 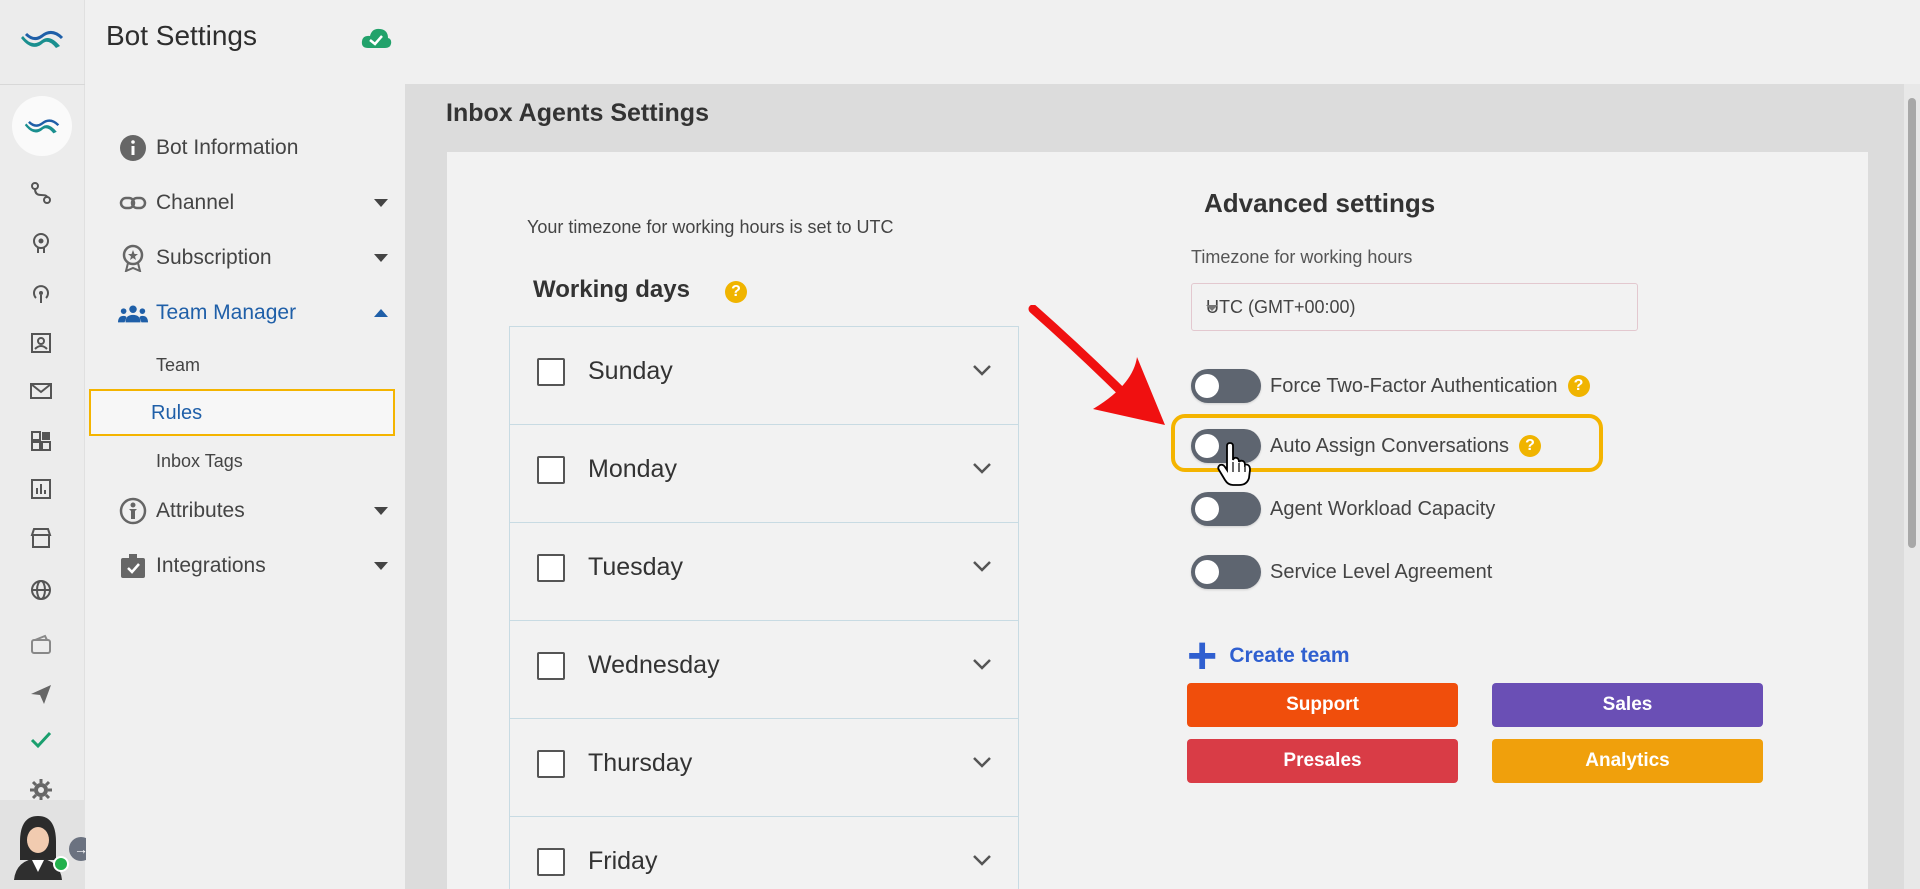 What do you see at coordinates (764, 669) in the screenshot?
I see `day-row-wednesday: Wednesday` at bounding box center [764, 669].